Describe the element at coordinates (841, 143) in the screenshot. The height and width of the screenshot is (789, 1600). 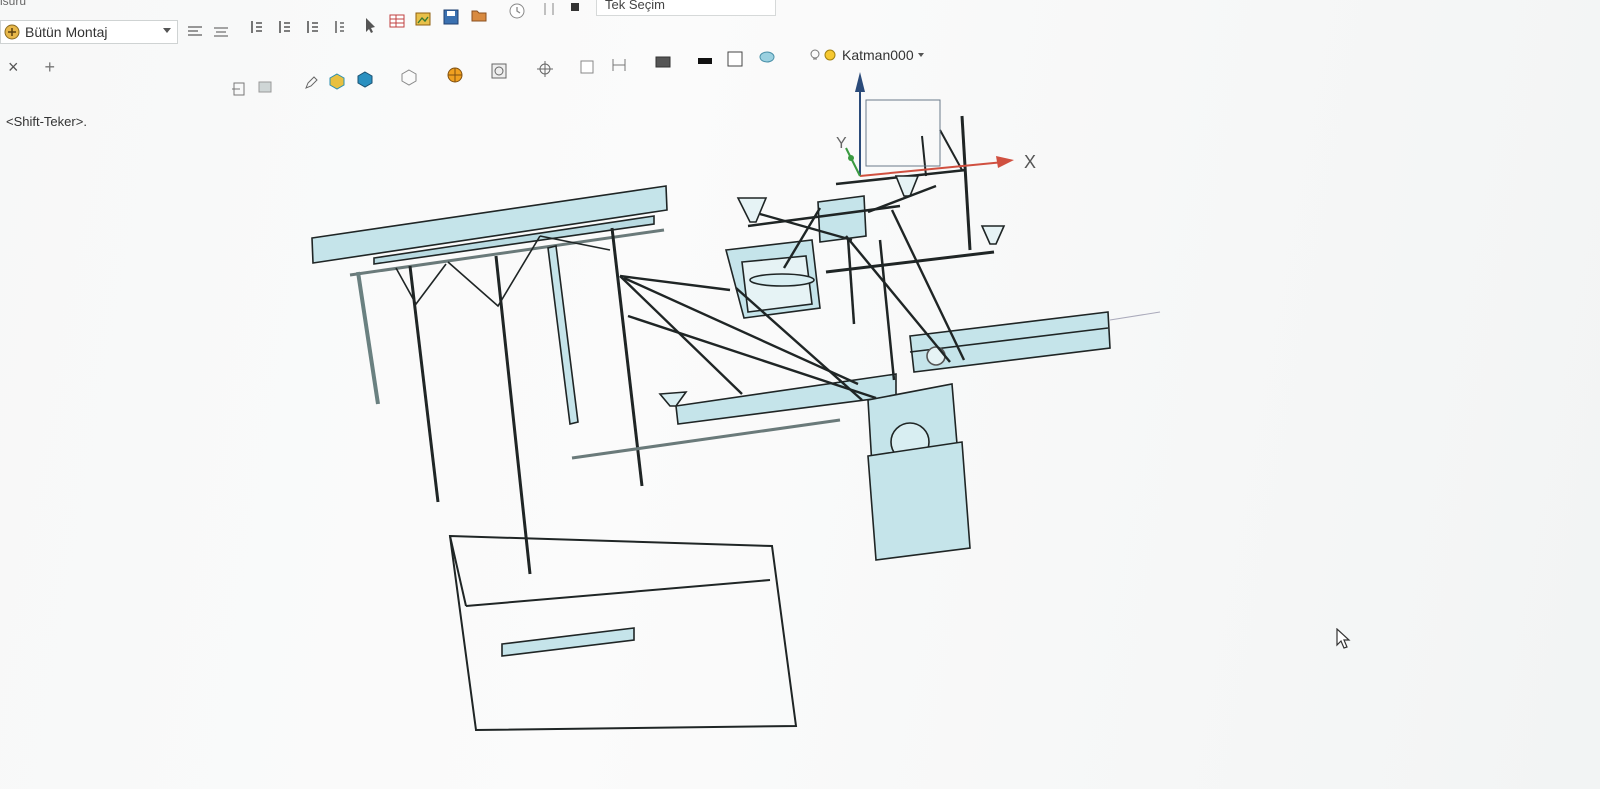
I see `axis-y-label: Y` at that location.